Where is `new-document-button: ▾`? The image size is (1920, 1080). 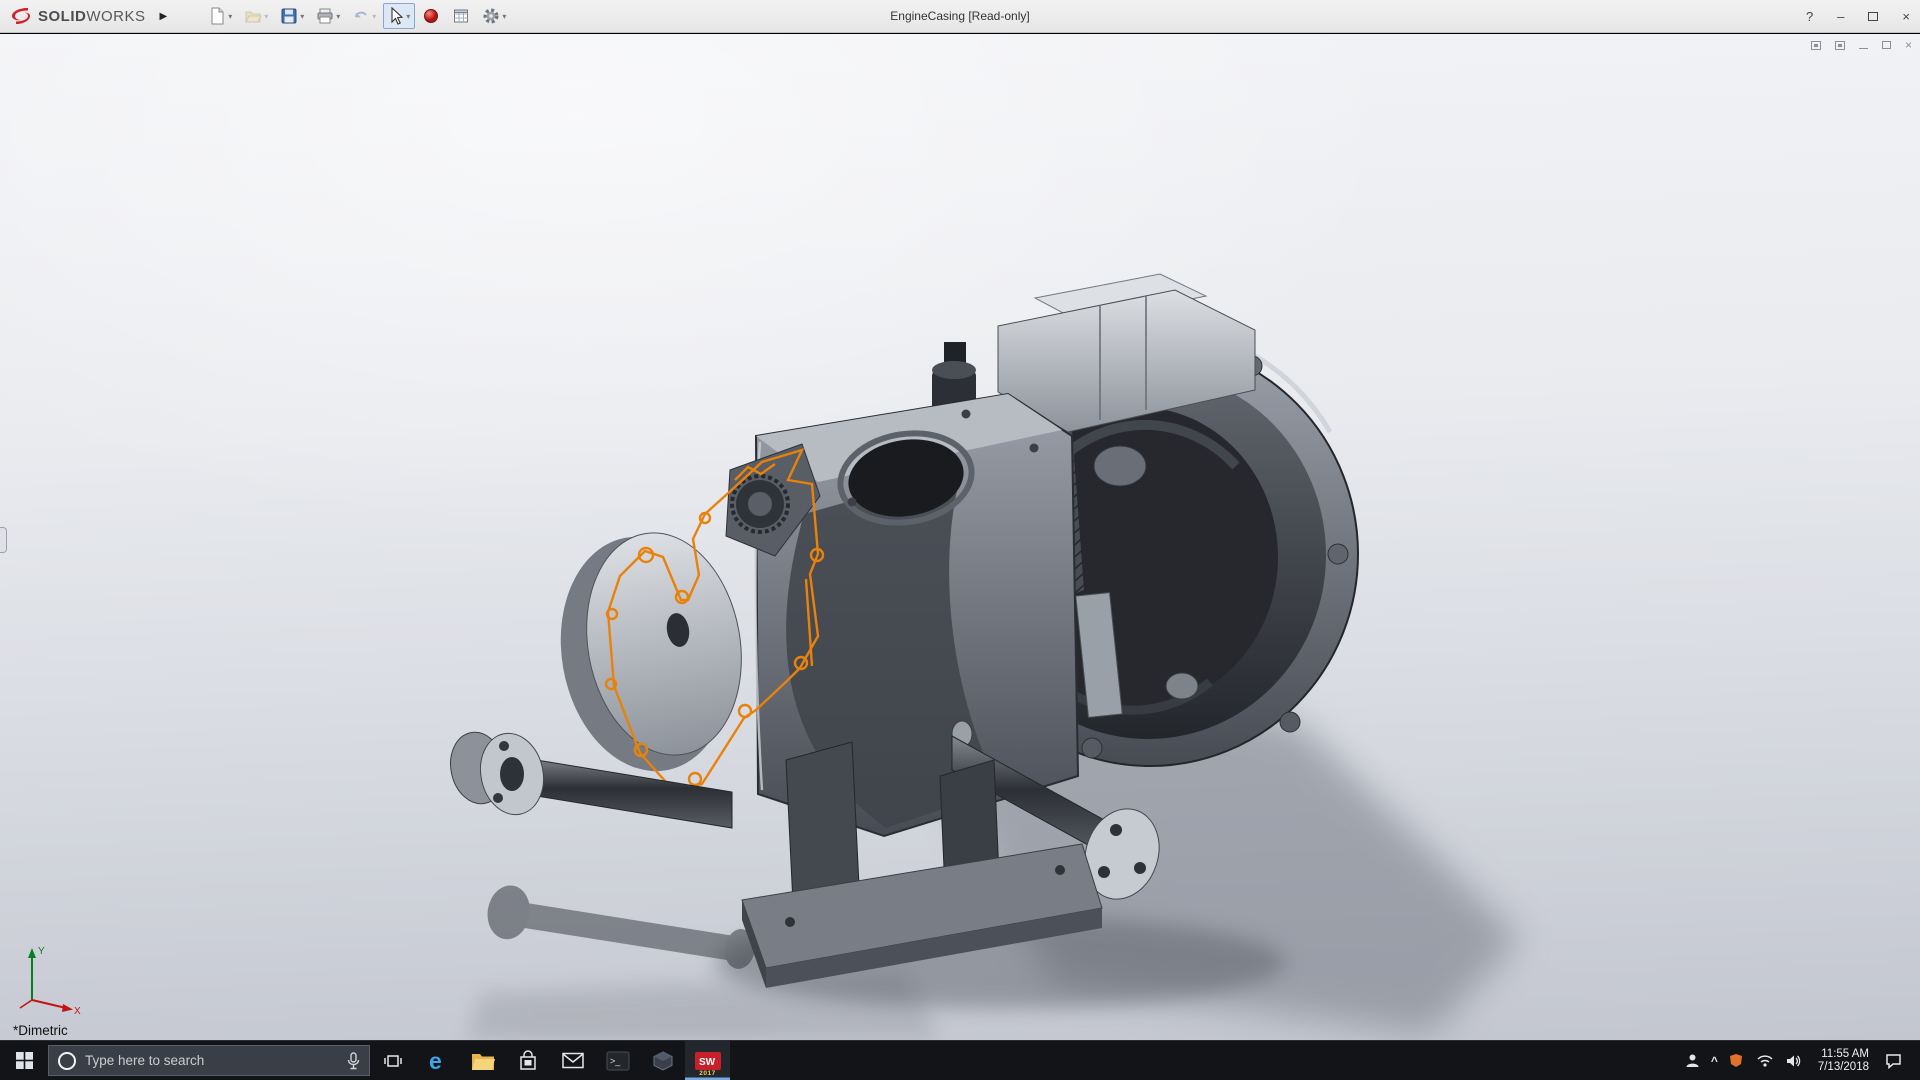
new-document-button: ▾ is located at coordinates (220, 16).